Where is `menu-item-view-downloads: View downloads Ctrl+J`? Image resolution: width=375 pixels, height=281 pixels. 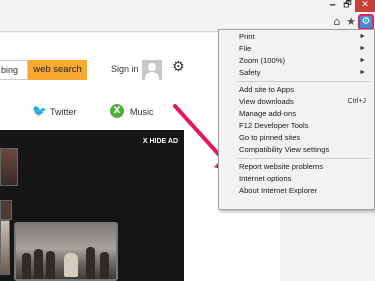 menu-item-view-downloads: View downloads Ctrl+J is located at coordinates (297, 101).